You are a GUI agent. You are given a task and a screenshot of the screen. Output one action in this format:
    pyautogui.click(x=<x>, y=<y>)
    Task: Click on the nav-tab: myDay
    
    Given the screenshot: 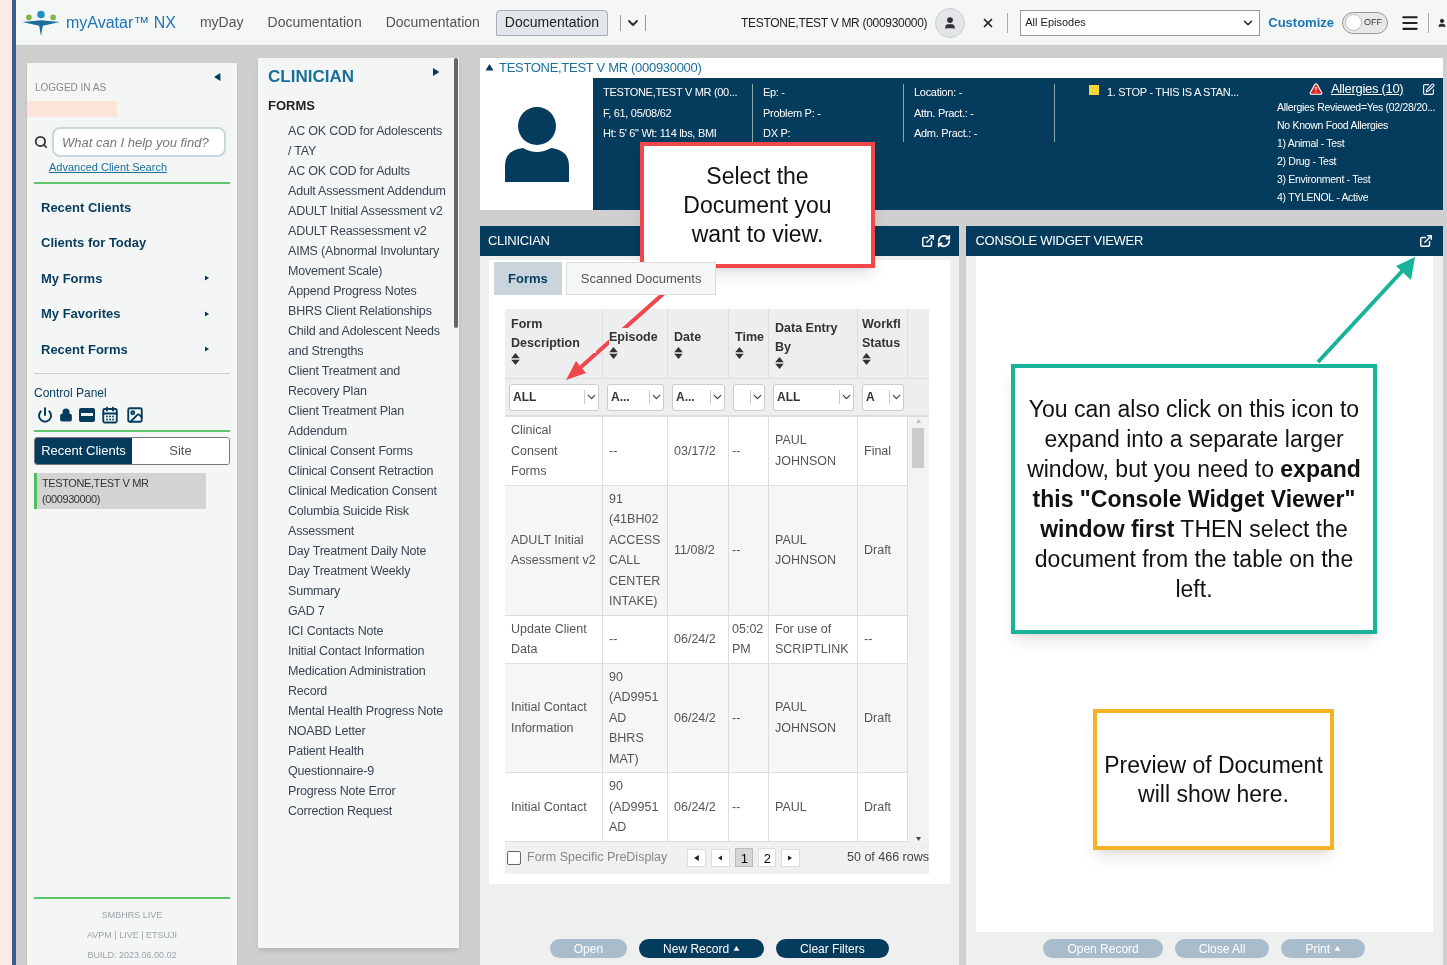 What is the action you would take?
    pyautogui.click(x=221, y=22)
    